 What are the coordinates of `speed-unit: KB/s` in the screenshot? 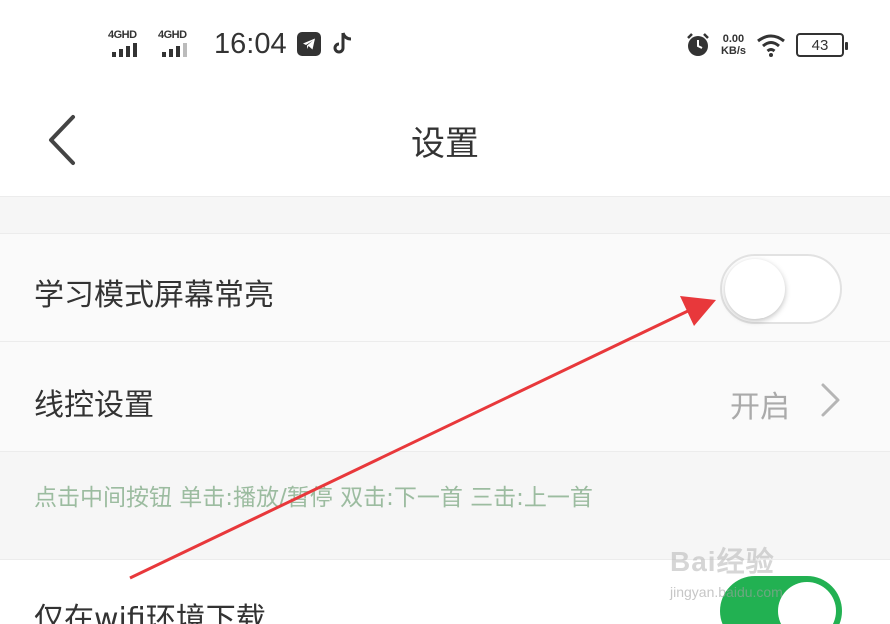 It's located at (733, 51).